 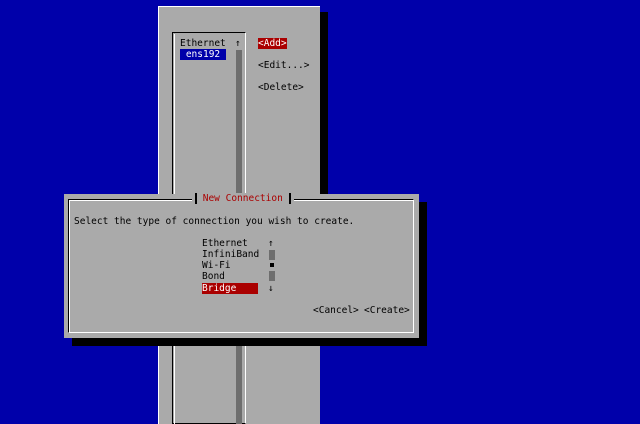 I want to click on type-item-infiniband: InfiniBand, so click(x=230, y=254).